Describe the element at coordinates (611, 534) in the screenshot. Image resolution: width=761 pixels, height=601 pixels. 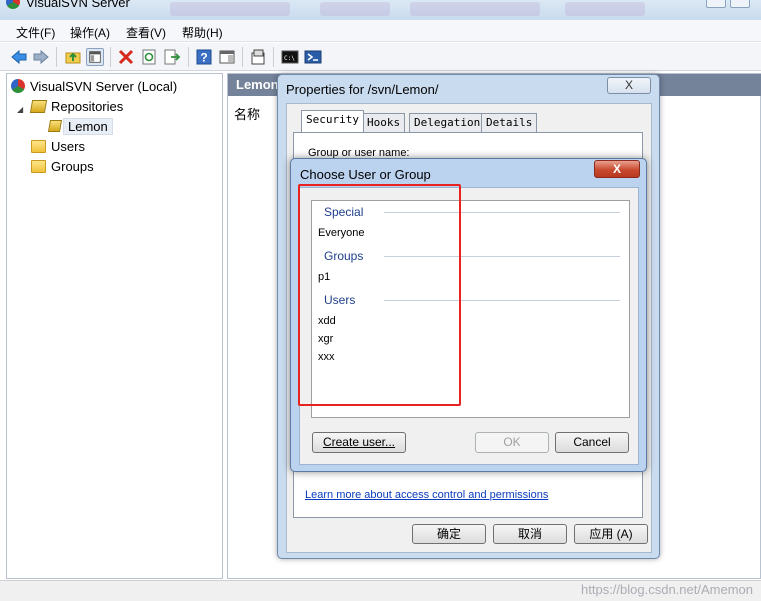
I see `apply-button: 应用 (A)` at that location.